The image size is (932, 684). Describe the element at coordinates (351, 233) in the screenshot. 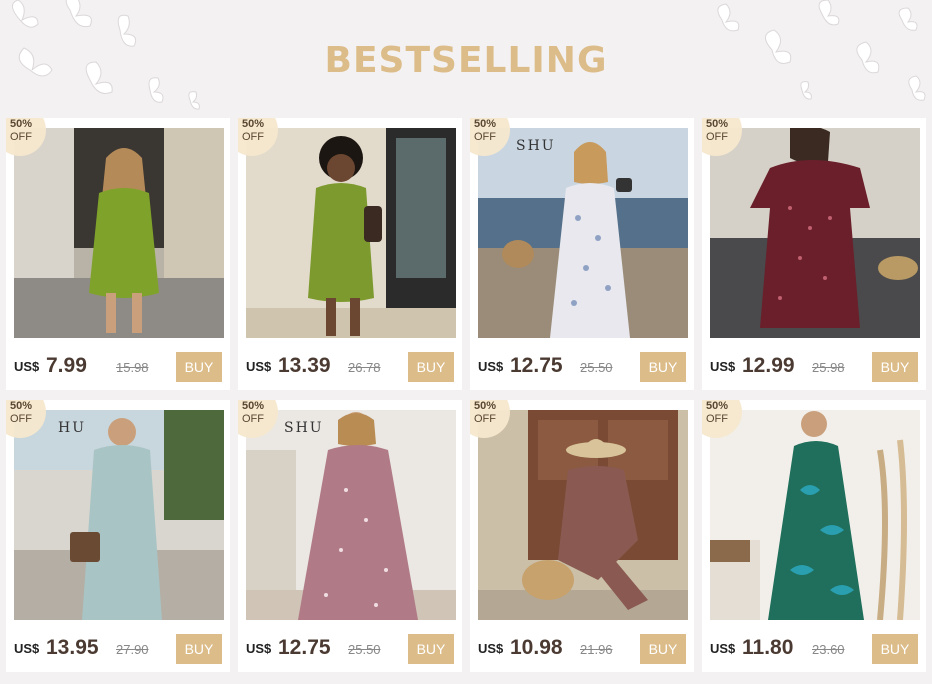

I see `green-button-mini-dress-photo` at that location.